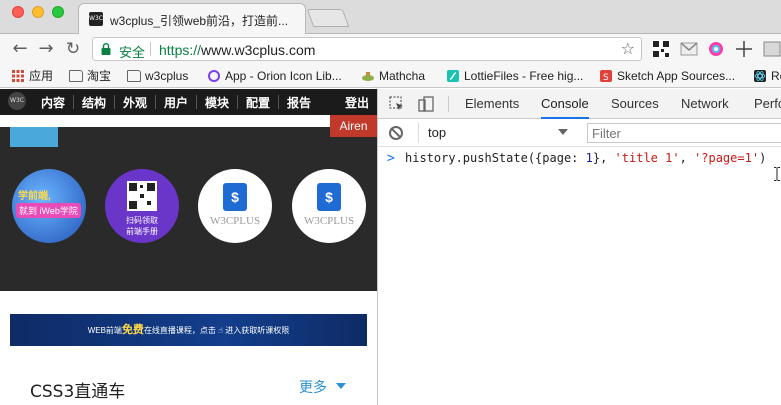  What do you see at coordinates (299, 102) in the screenshot?
I see `nav-item-reports: 报告` at bounding box center [299, 102].